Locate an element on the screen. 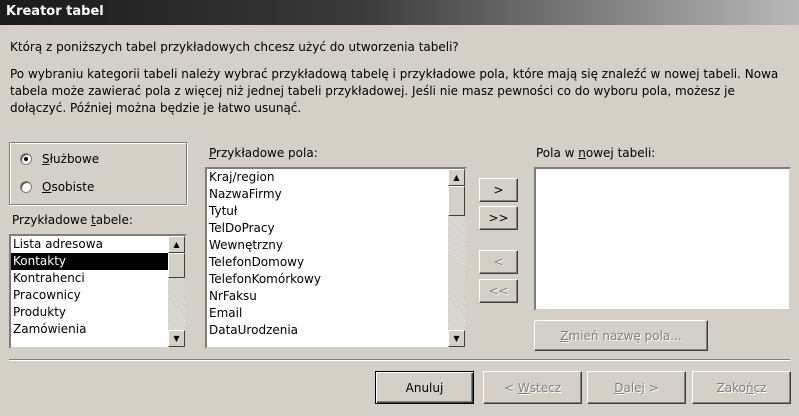  radio-unselected-icon is located at coordinates (26, 187).